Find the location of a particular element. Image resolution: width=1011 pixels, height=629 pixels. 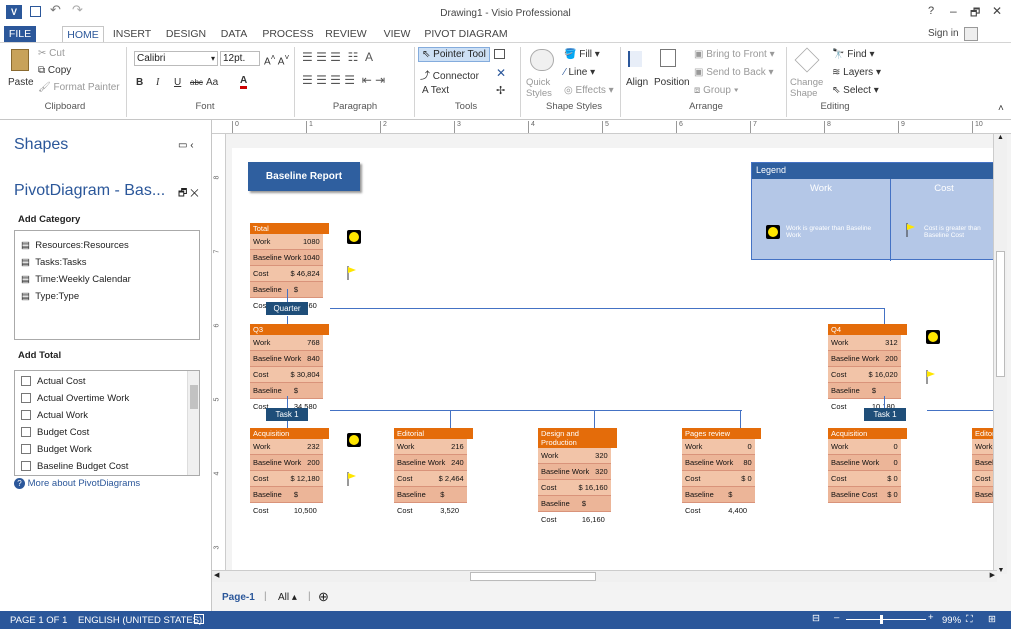

align-icon is located at coordinates (635, 59).